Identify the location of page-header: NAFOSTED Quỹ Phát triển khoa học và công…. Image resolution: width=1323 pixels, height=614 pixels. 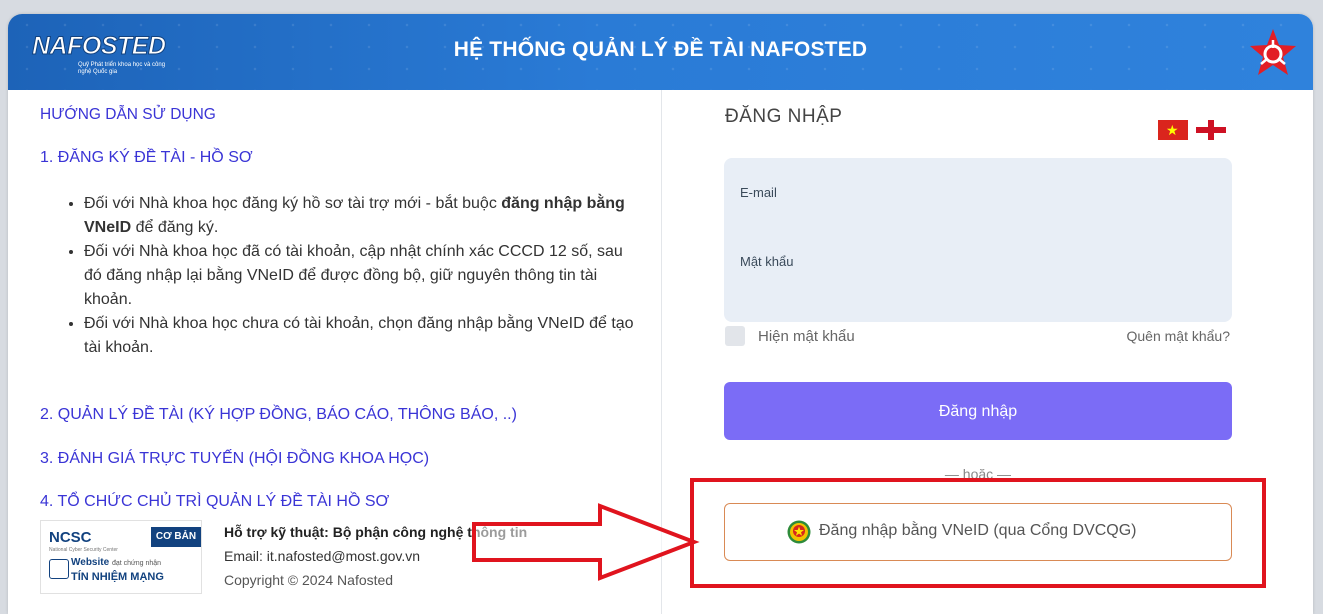
(660, 52).